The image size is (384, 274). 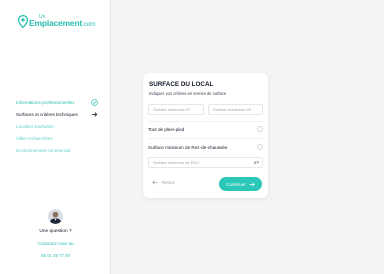 I want to click on logo-wordmark: Emplacement.com, so click(x=62, y=23).